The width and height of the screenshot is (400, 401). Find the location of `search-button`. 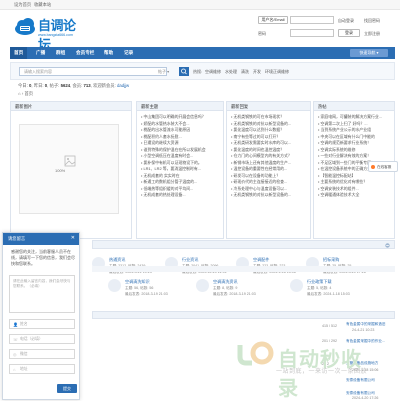

search-button is located at coordinates (184, 71).